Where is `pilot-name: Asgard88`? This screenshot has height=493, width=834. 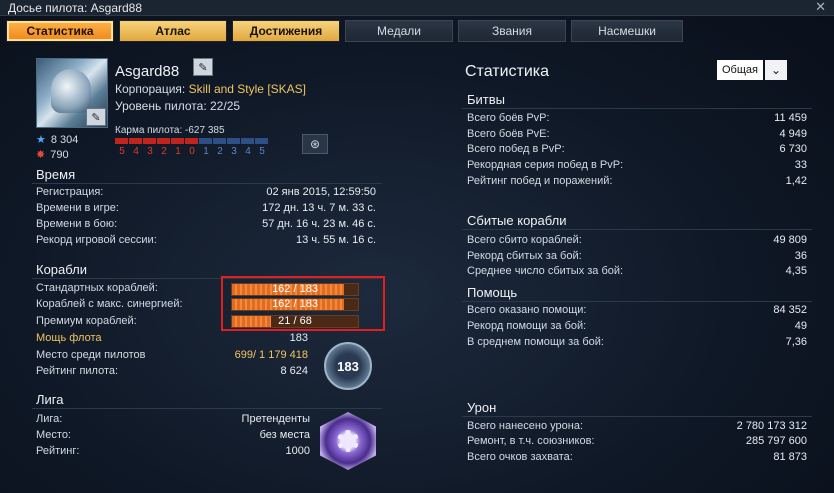 pilot-name: Asgard88 is located at coordinates (147, 71).